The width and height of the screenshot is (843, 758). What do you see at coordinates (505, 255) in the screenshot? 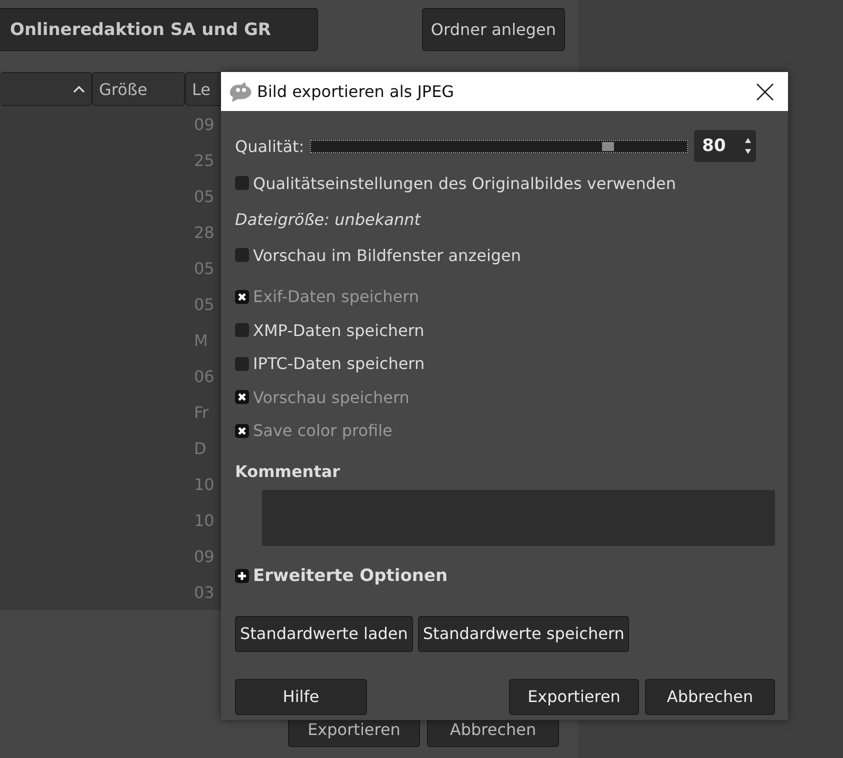
I see `checkbox-option: Vorschau im Bildfenster anzeigen` at bounding box center [505, 255].